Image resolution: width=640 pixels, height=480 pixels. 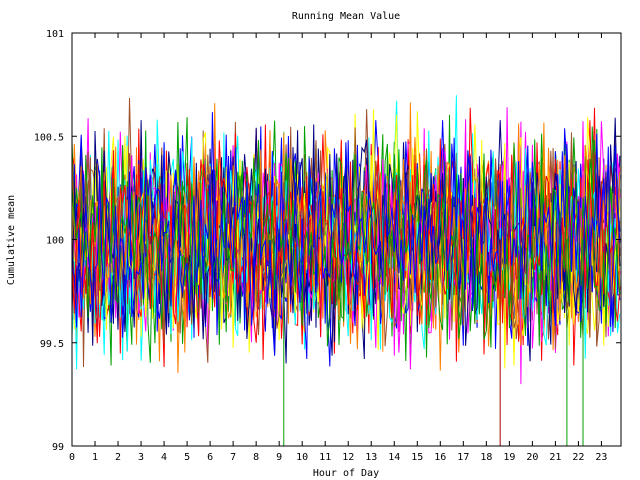 What do you see at coordinates (58, 447) in the screenshot?
I see `y-tick-label: 99` at bounding box center [58, 447].